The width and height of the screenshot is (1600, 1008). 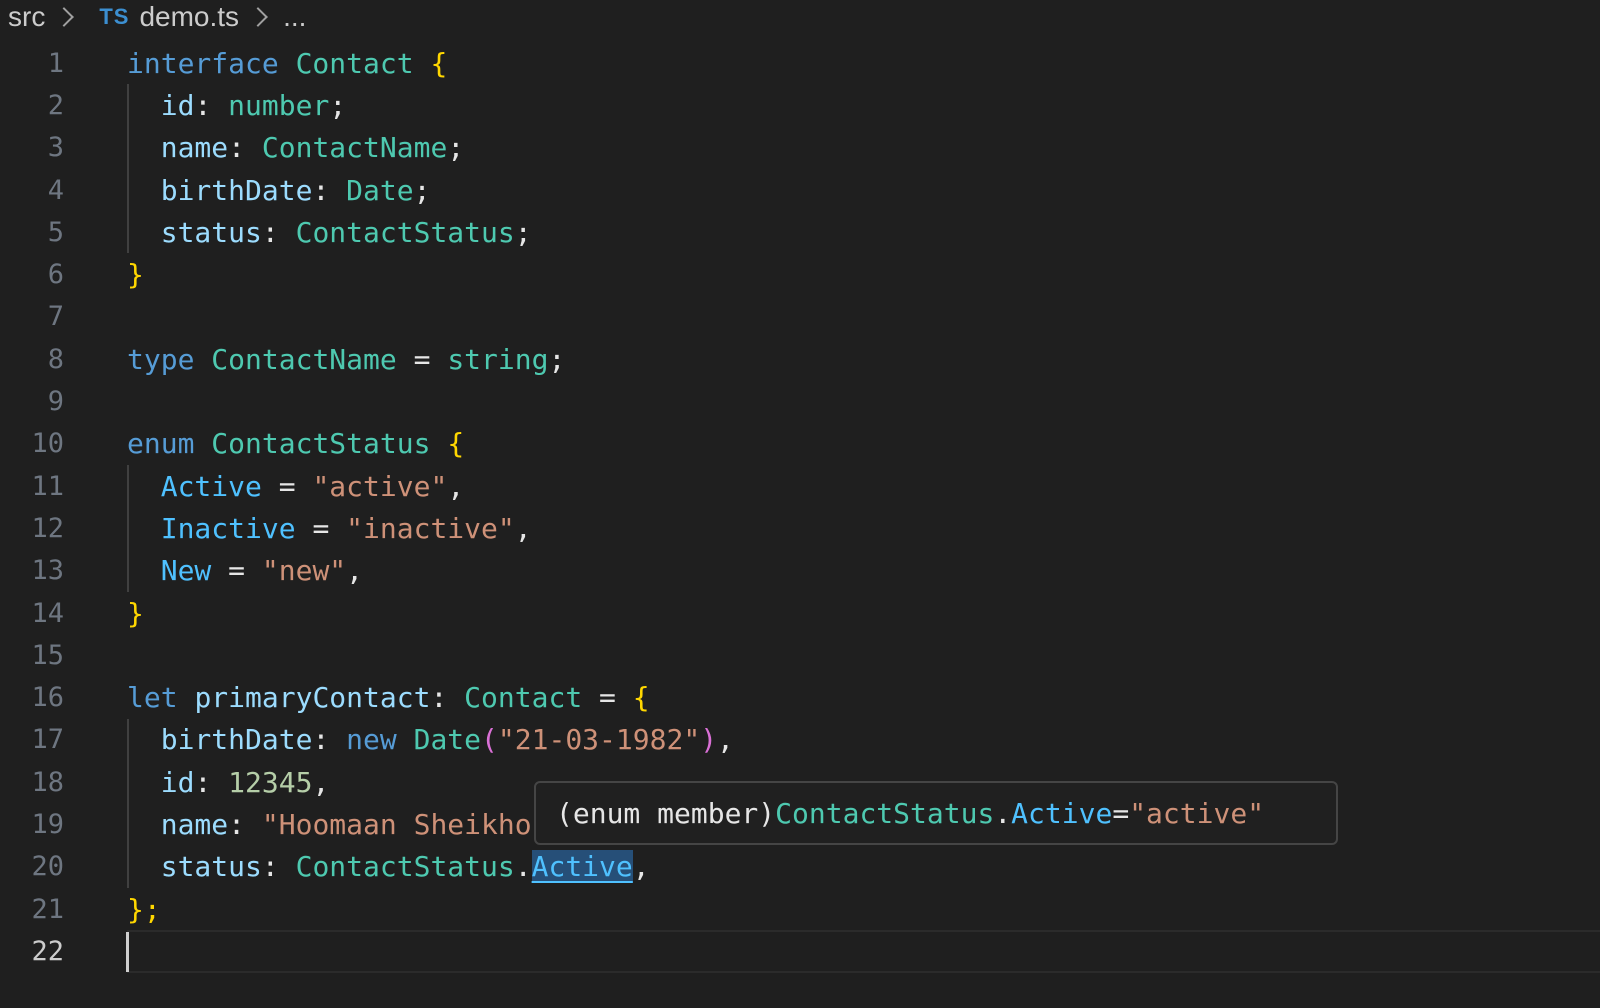 What do you see at coordinates (114, 16) in the screenshot?
I see `typescript-file-icon: TS` at bounding box center [114, 16].